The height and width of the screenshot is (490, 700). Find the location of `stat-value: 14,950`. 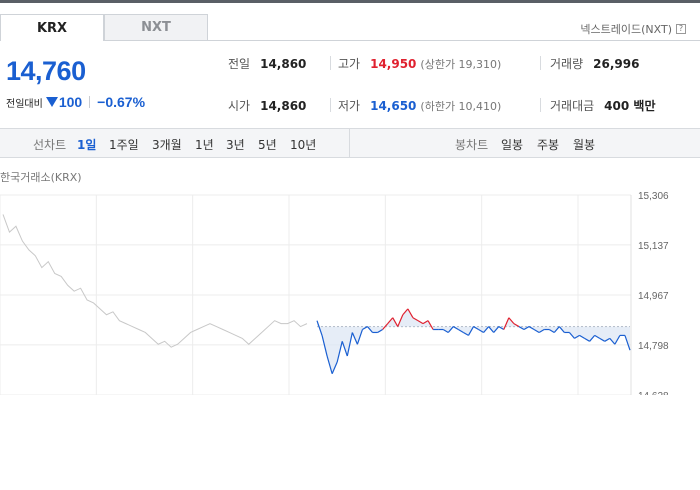

stat-value: 14,950 is located at coordinates (393, 63).